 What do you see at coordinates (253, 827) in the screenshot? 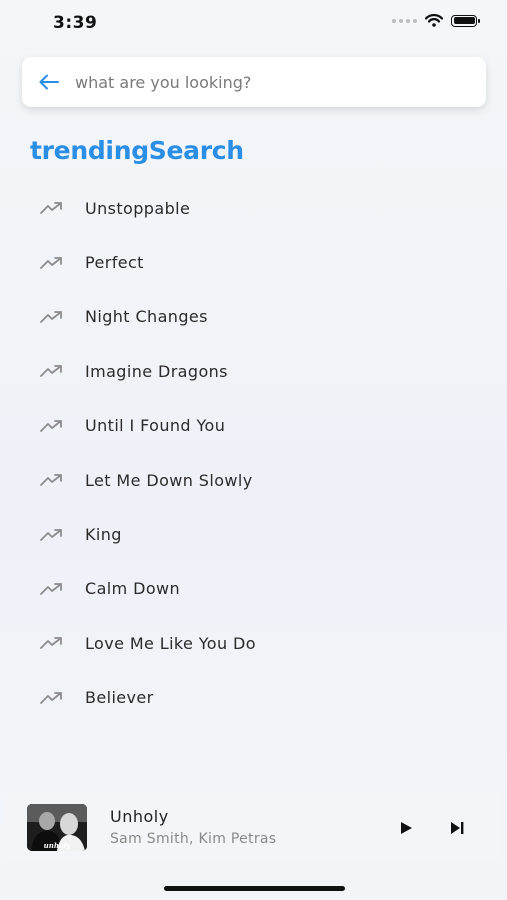
I see `mini-player: unholy Unholy Sam Smith, Kim Petras` at bounding box center [253, 827].